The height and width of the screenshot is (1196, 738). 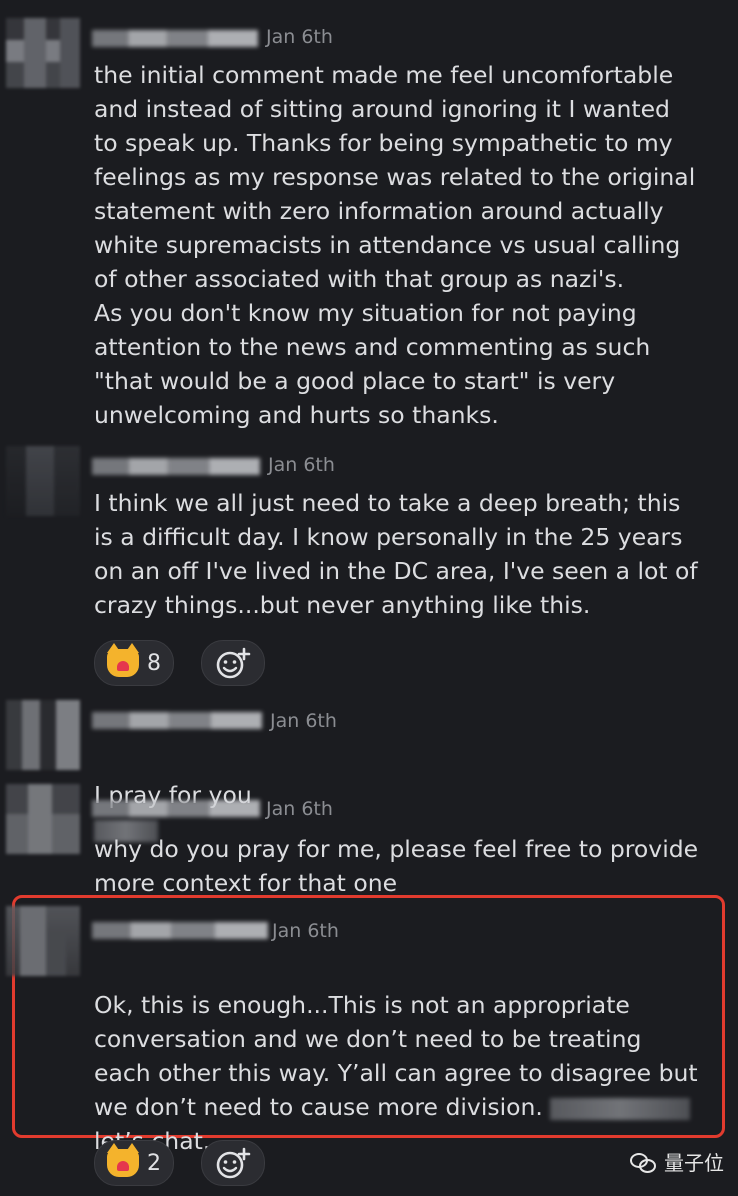 What do you see at coordinates (154, 663) in the screenshot?
I see `reaction-count: 8` at bounding box center [154, 663].